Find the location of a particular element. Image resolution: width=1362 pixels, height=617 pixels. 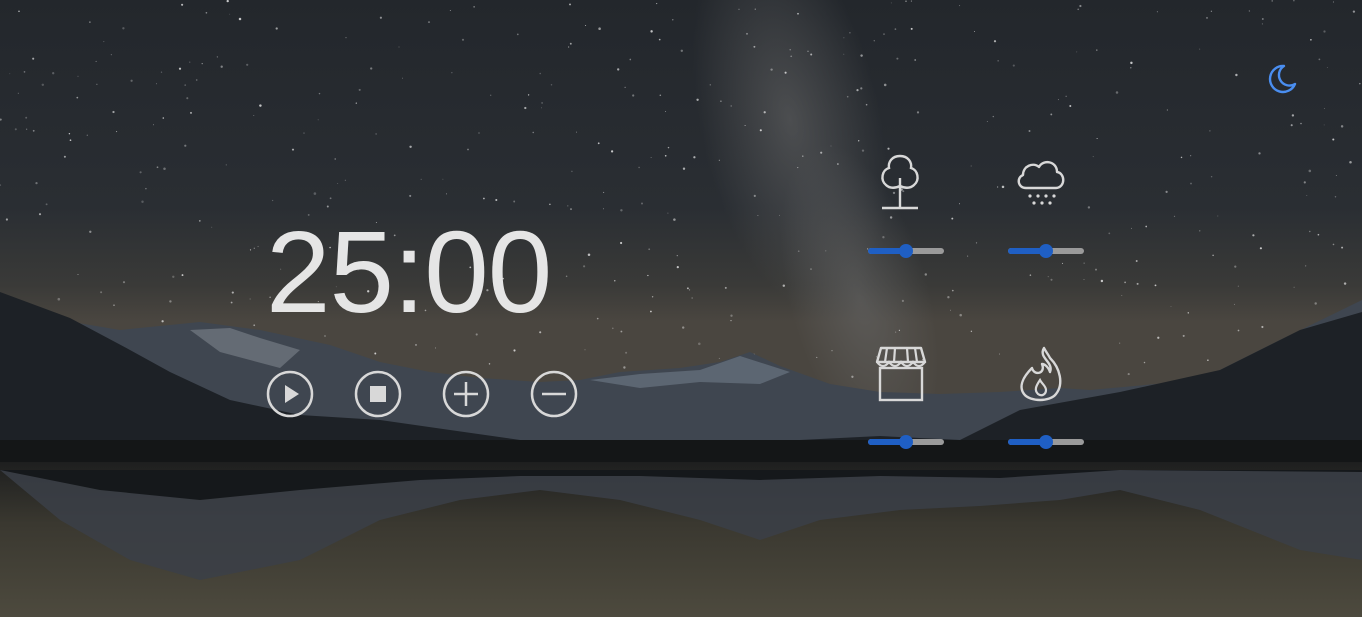

rain-cloud-icon is located at coordinates (1040, 182).